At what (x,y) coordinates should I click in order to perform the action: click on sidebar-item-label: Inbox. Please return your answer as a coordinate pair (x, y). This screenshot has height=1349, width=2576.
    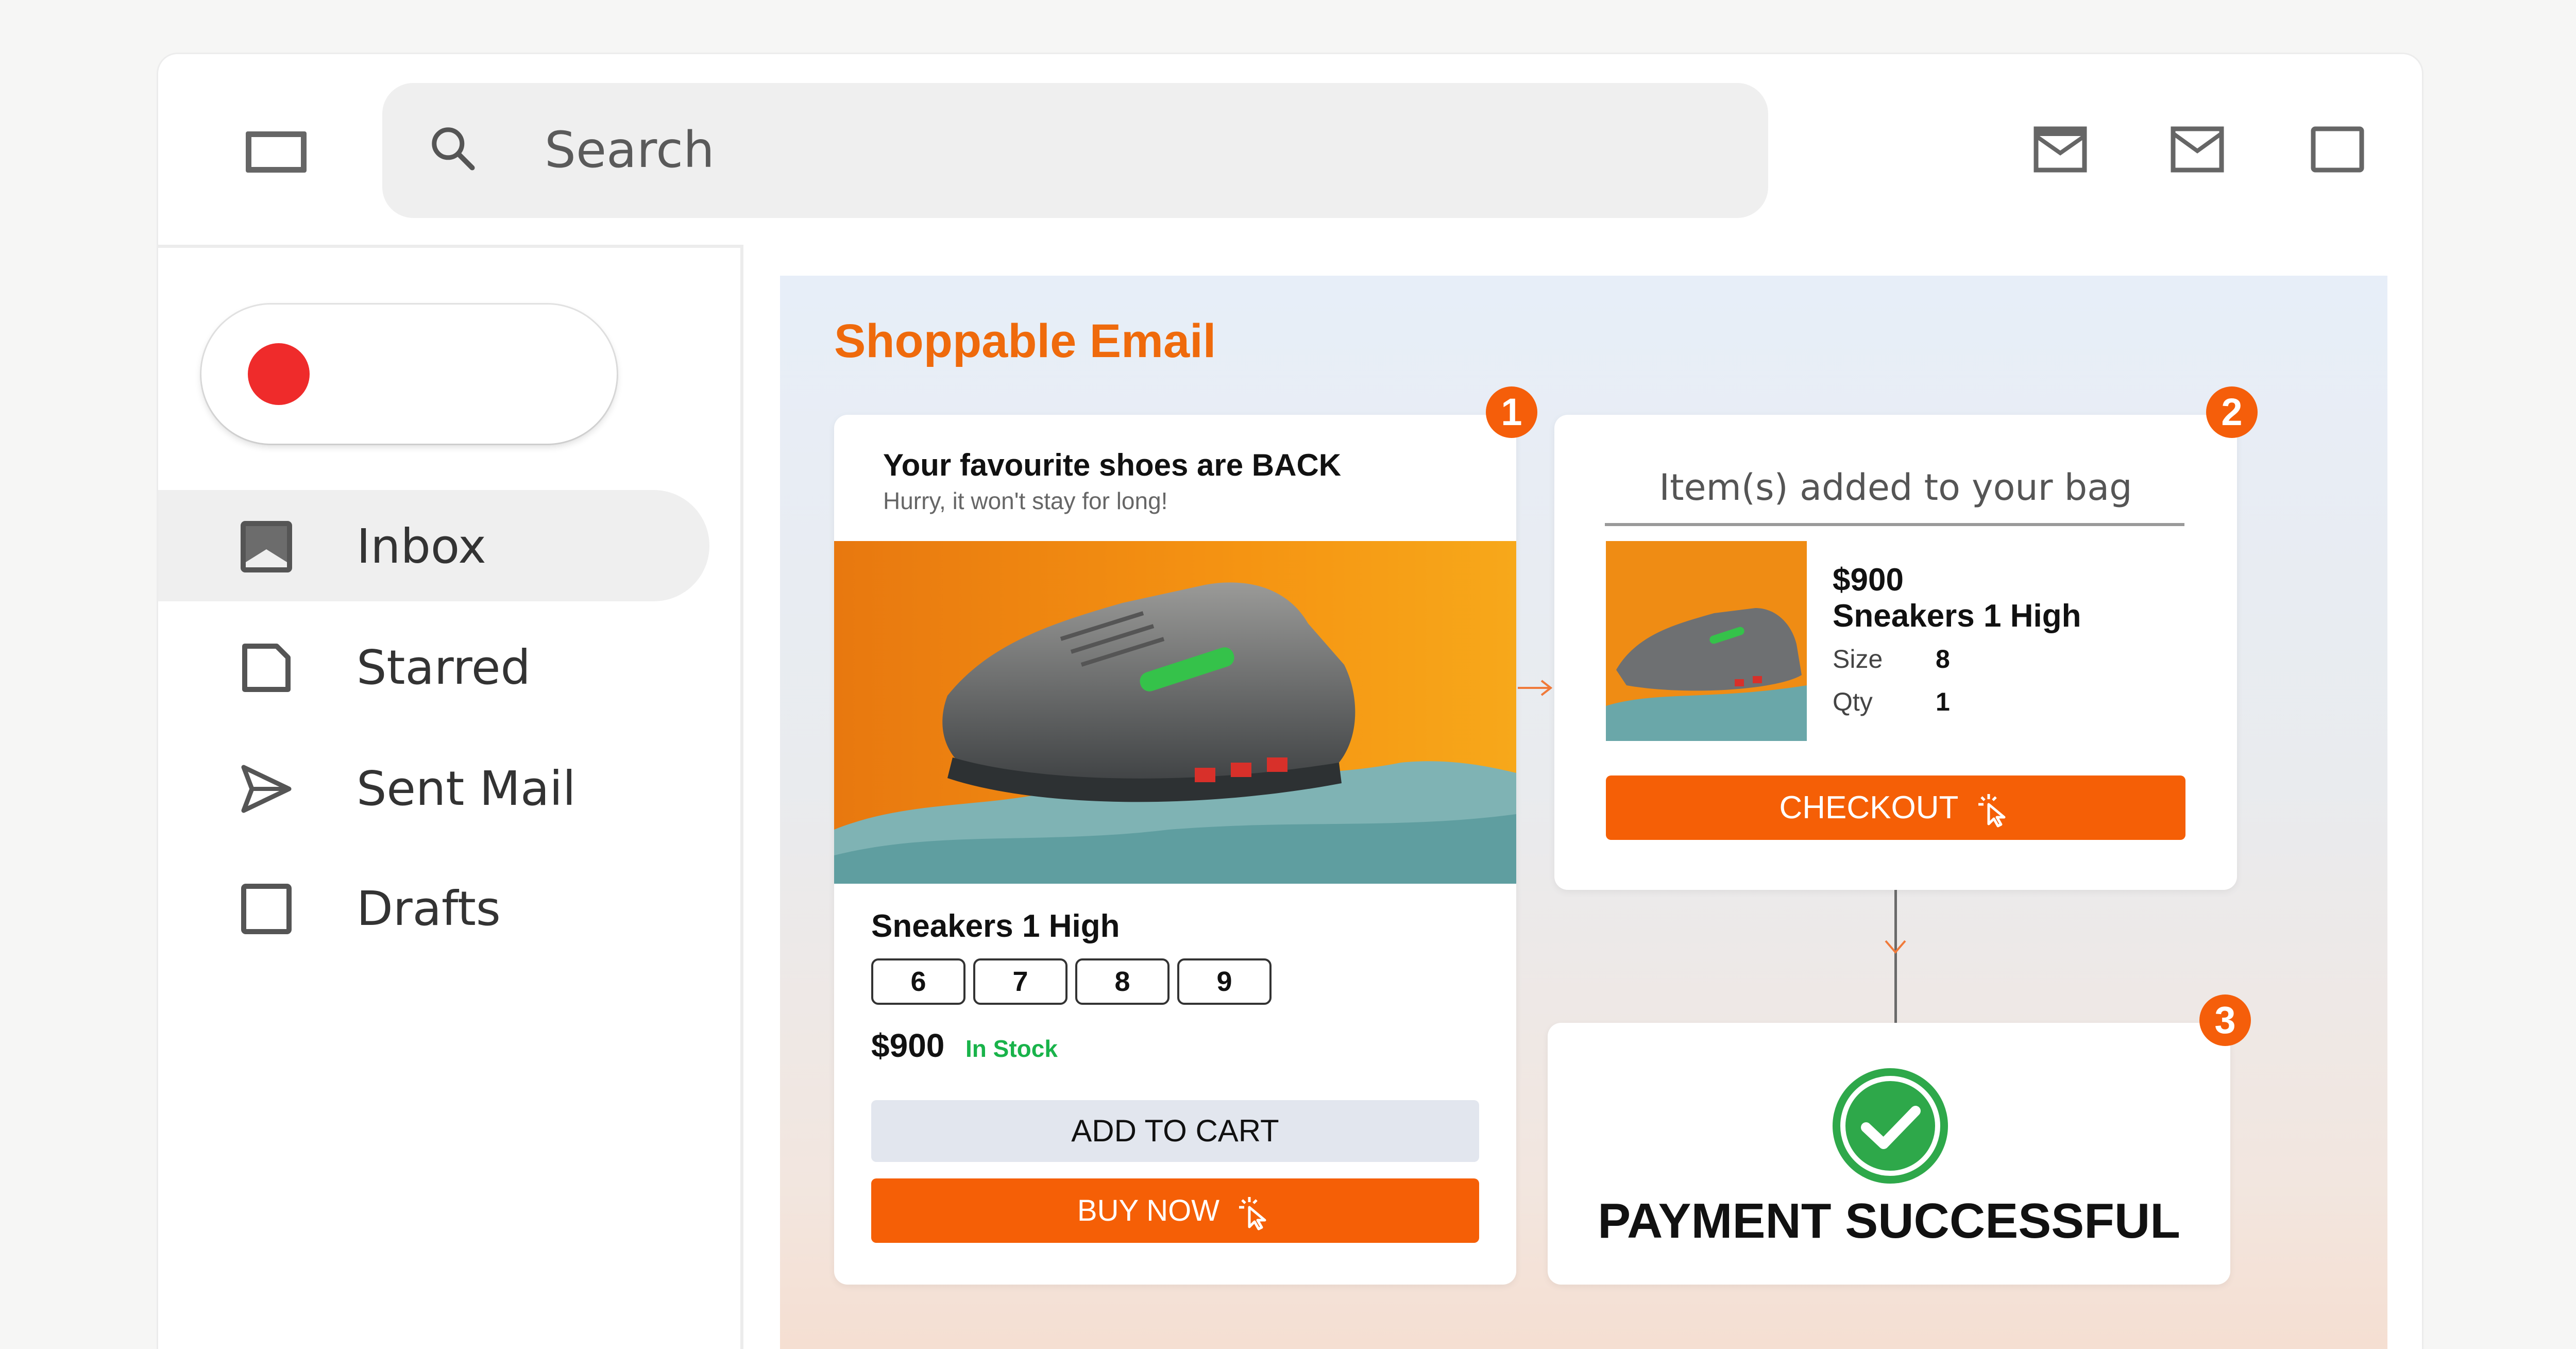
    Looking at the image, I should click on (421, 546).